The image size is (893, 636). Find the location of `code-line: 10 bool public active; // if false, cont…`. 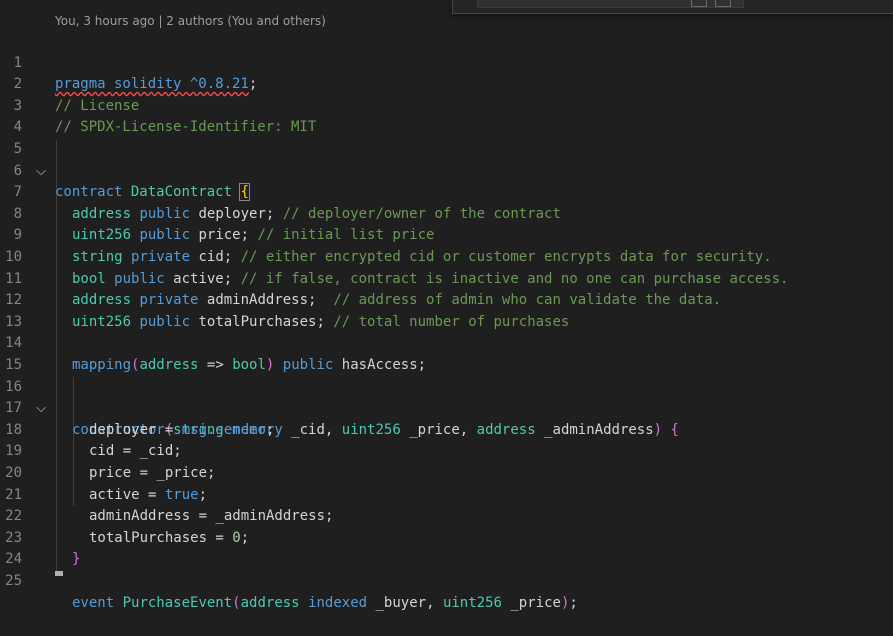

code-line: 10 bool public active; // if false, cont… is located at coordinates (446, 256).